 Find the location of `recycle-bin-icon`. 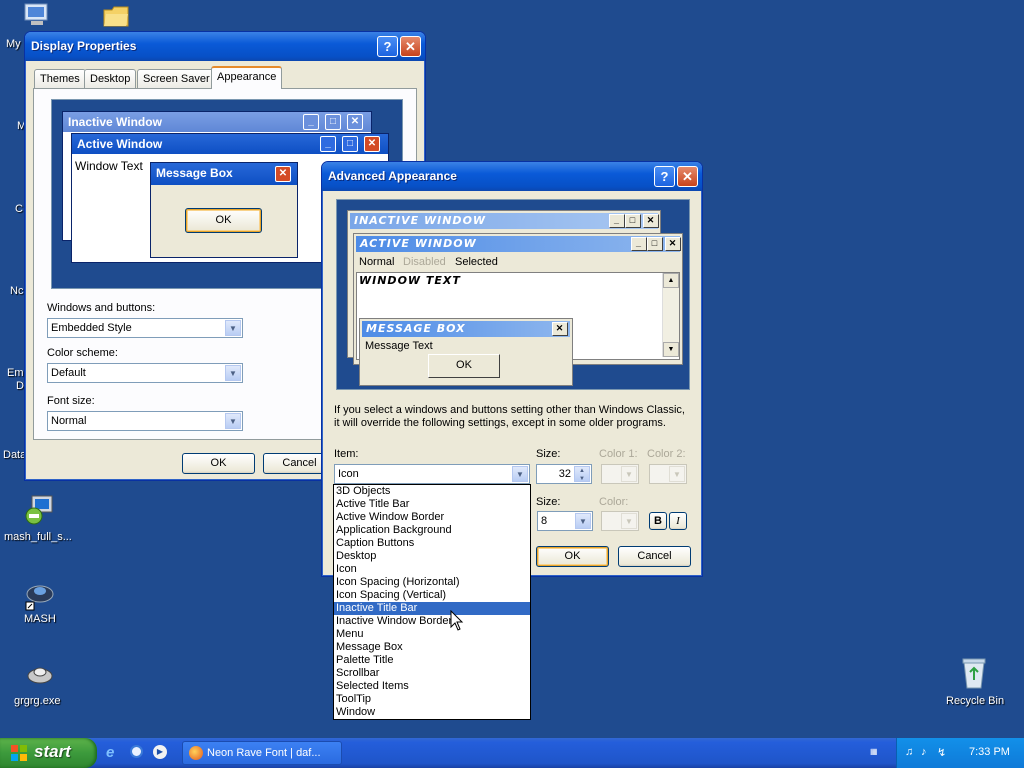

recycle-bin-icon is located at coordinates (974, 672).